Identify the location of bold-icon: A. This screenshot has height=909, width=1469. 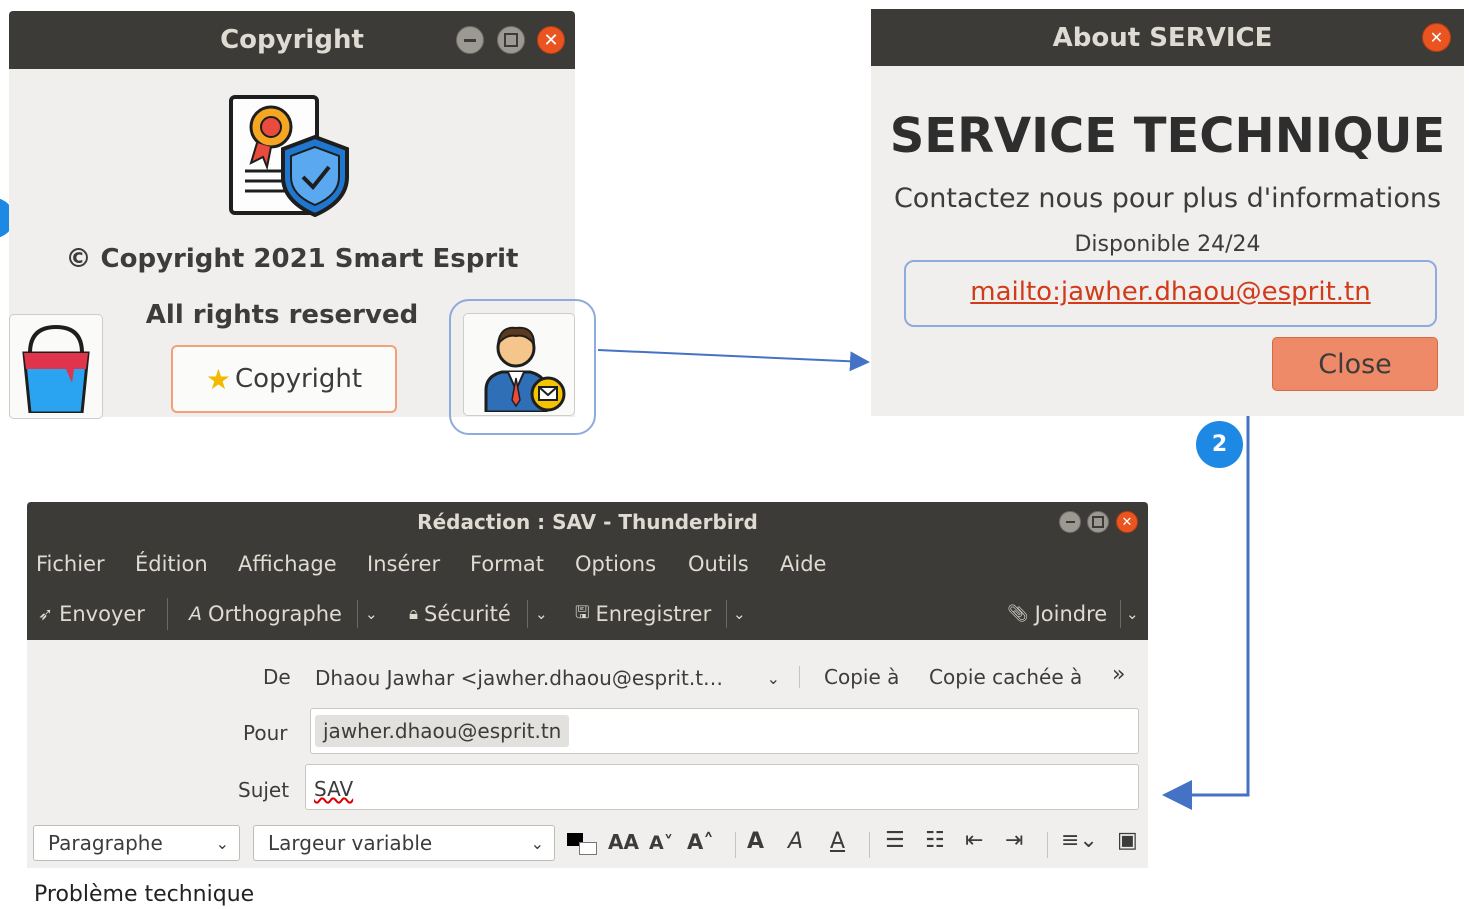
(755, 841).